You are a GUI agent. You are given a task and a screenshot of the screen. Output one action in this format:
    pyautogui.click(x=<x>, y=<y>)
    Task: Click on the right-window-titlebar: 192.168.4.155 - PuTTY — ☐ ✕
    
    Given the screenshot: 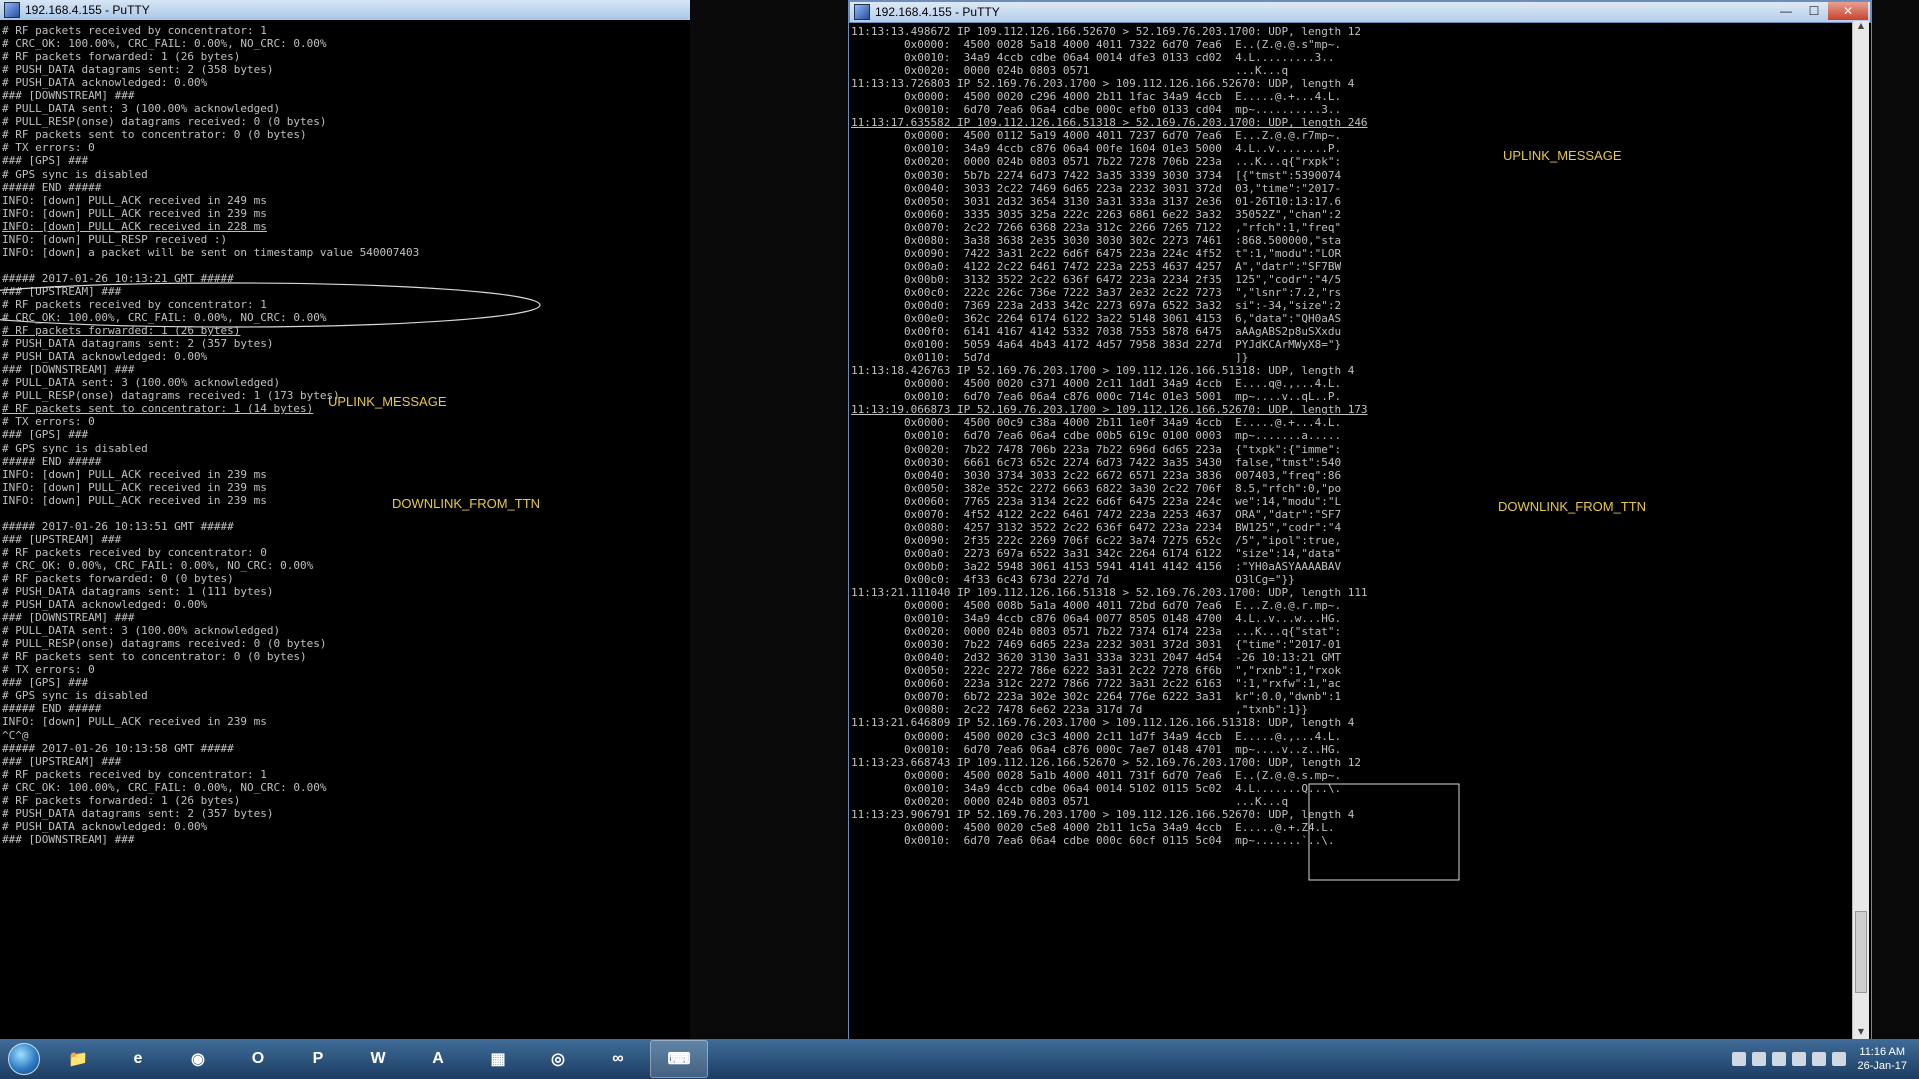 What is the action you would take?
    pyautogui.click(x=1360, y=12)
    